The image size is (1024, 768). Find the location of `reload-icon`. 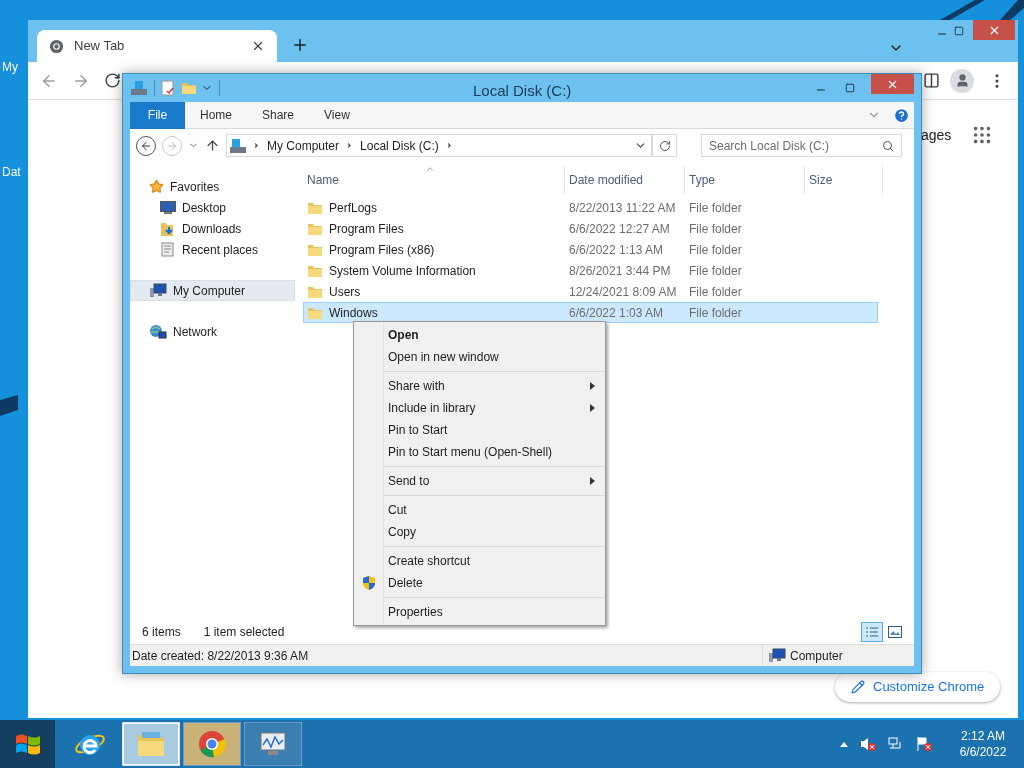

reload-icon is located at coordinates (112, 80).